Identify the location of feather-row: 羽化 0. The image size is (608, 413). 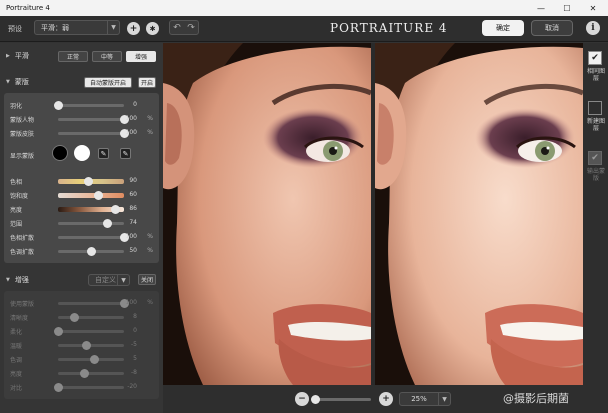
(81, 105).